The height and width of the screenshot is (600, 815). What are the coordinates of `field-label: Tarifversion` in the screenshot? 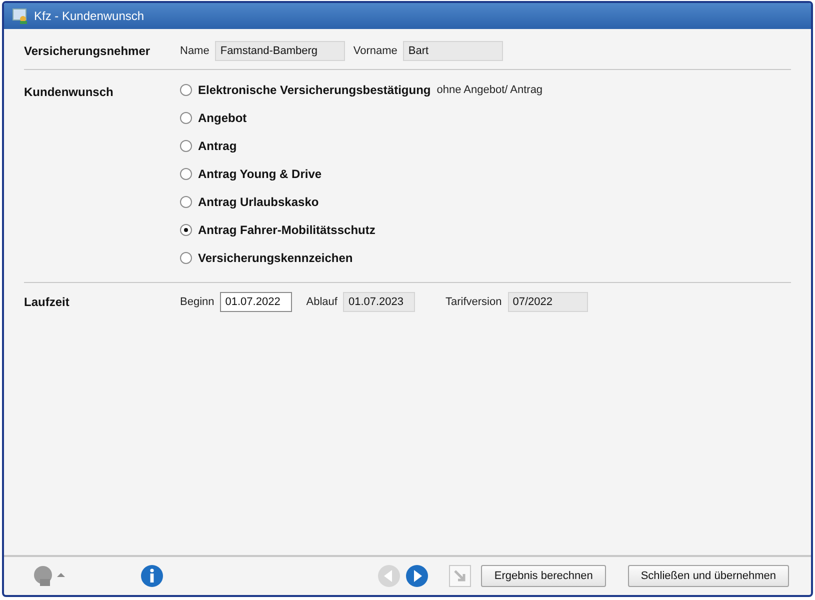 It's located at (473, 302).